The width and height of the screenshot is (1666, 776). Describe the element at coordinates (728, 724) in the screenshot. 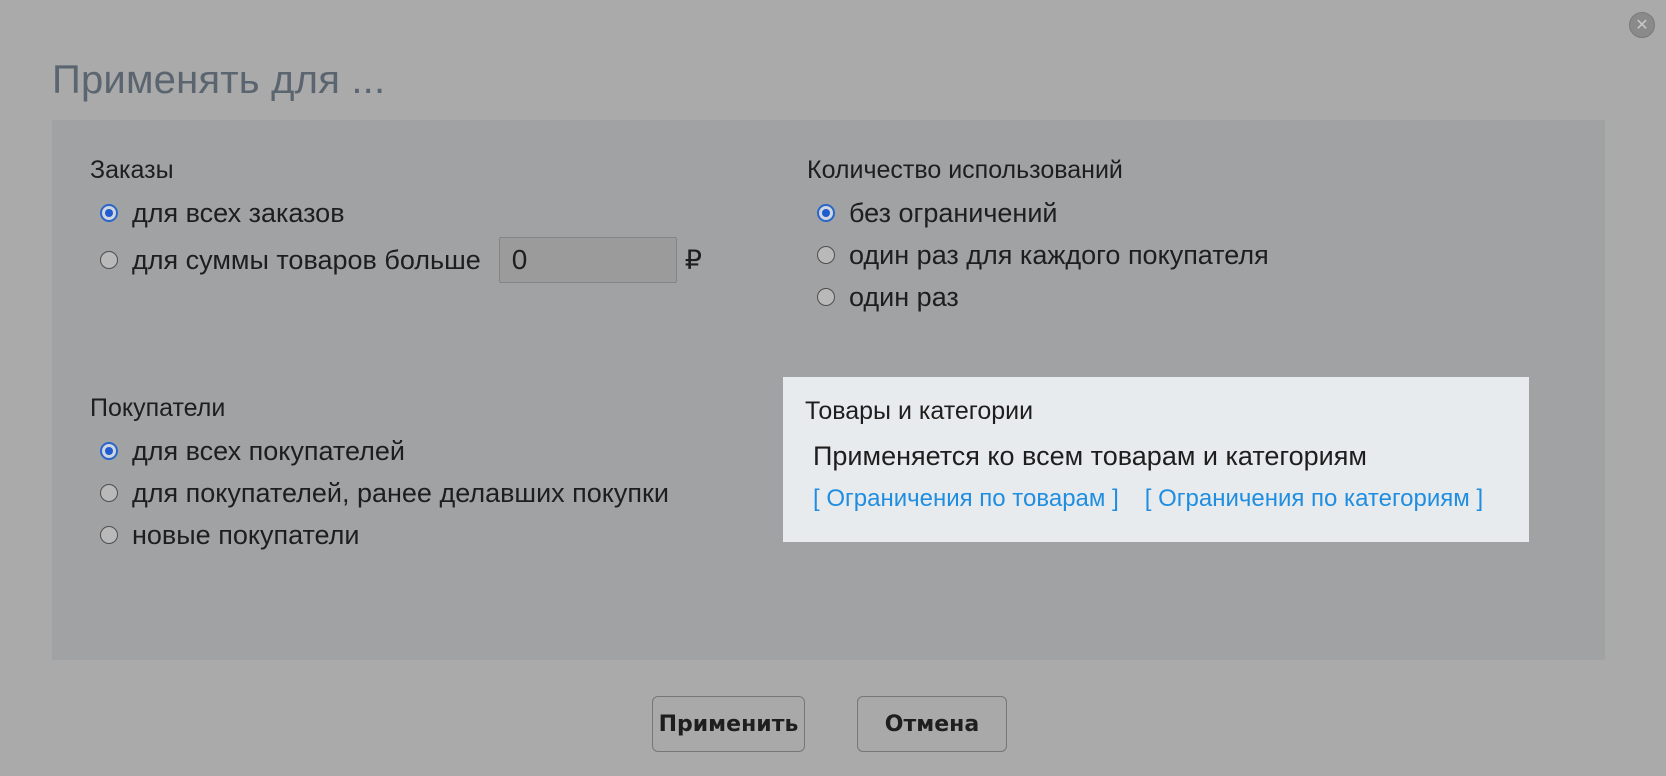

I see `apply-button: Применить` at that location.